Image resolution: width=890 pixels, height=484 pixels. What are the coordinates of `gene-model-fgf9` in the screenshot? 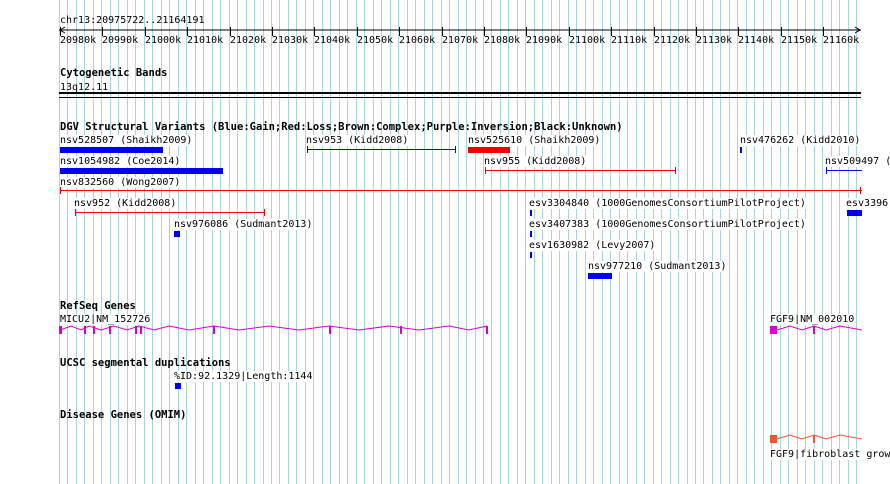 It's located at (816, 330).